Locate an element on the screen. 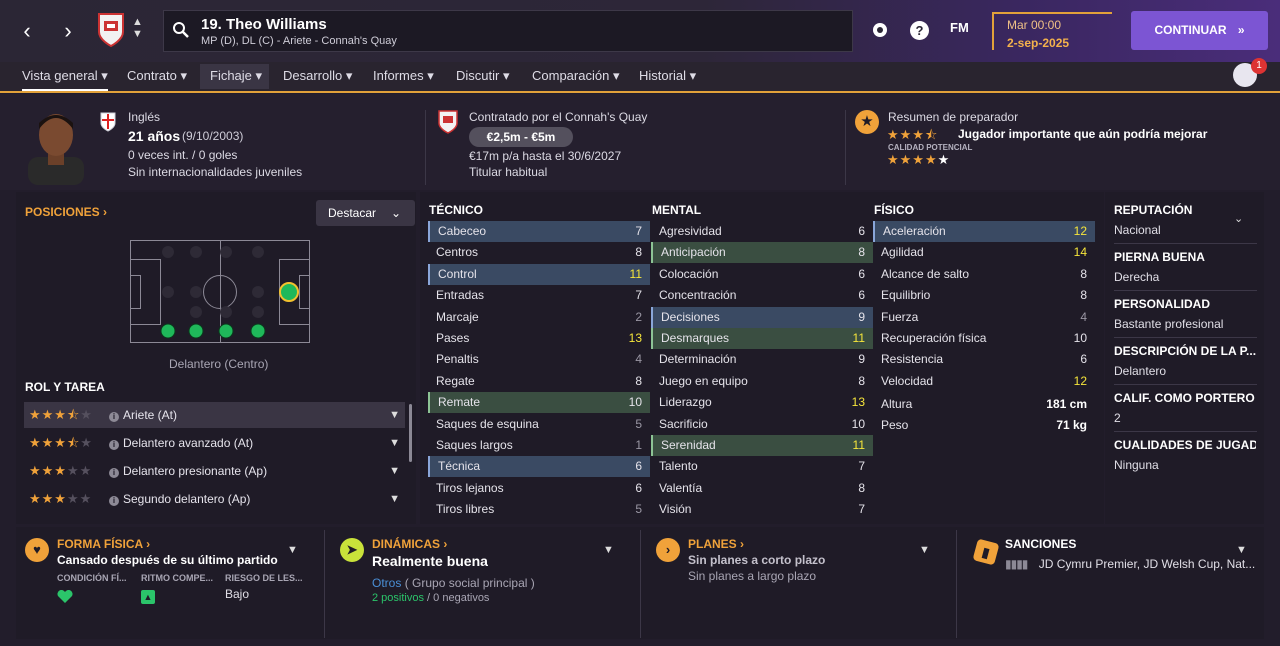 Image resolution: width=1280 pixels, height=646 pixels. social-group-link: Otros is located at coordinates (386, 583).